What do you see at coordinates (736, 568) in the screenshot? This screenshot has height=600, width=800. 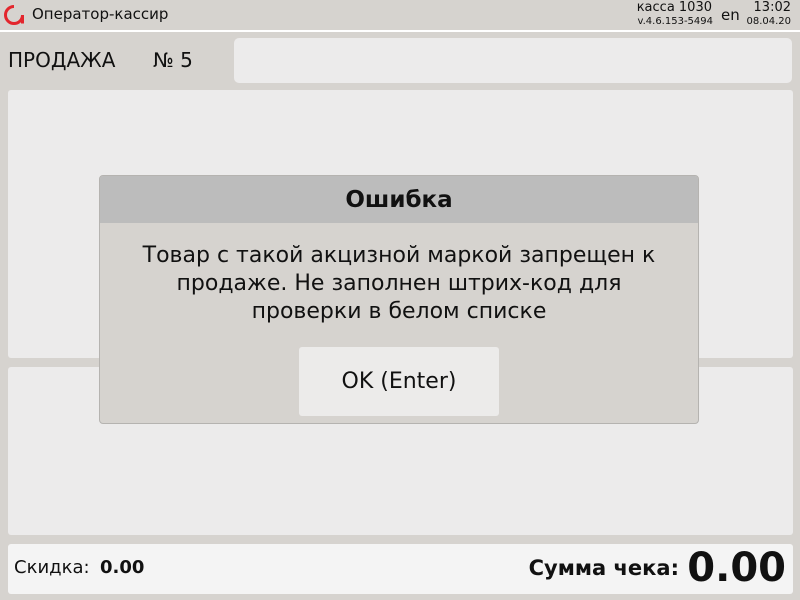 I see `total-value: 0.00` at bounding box center [736, 568].